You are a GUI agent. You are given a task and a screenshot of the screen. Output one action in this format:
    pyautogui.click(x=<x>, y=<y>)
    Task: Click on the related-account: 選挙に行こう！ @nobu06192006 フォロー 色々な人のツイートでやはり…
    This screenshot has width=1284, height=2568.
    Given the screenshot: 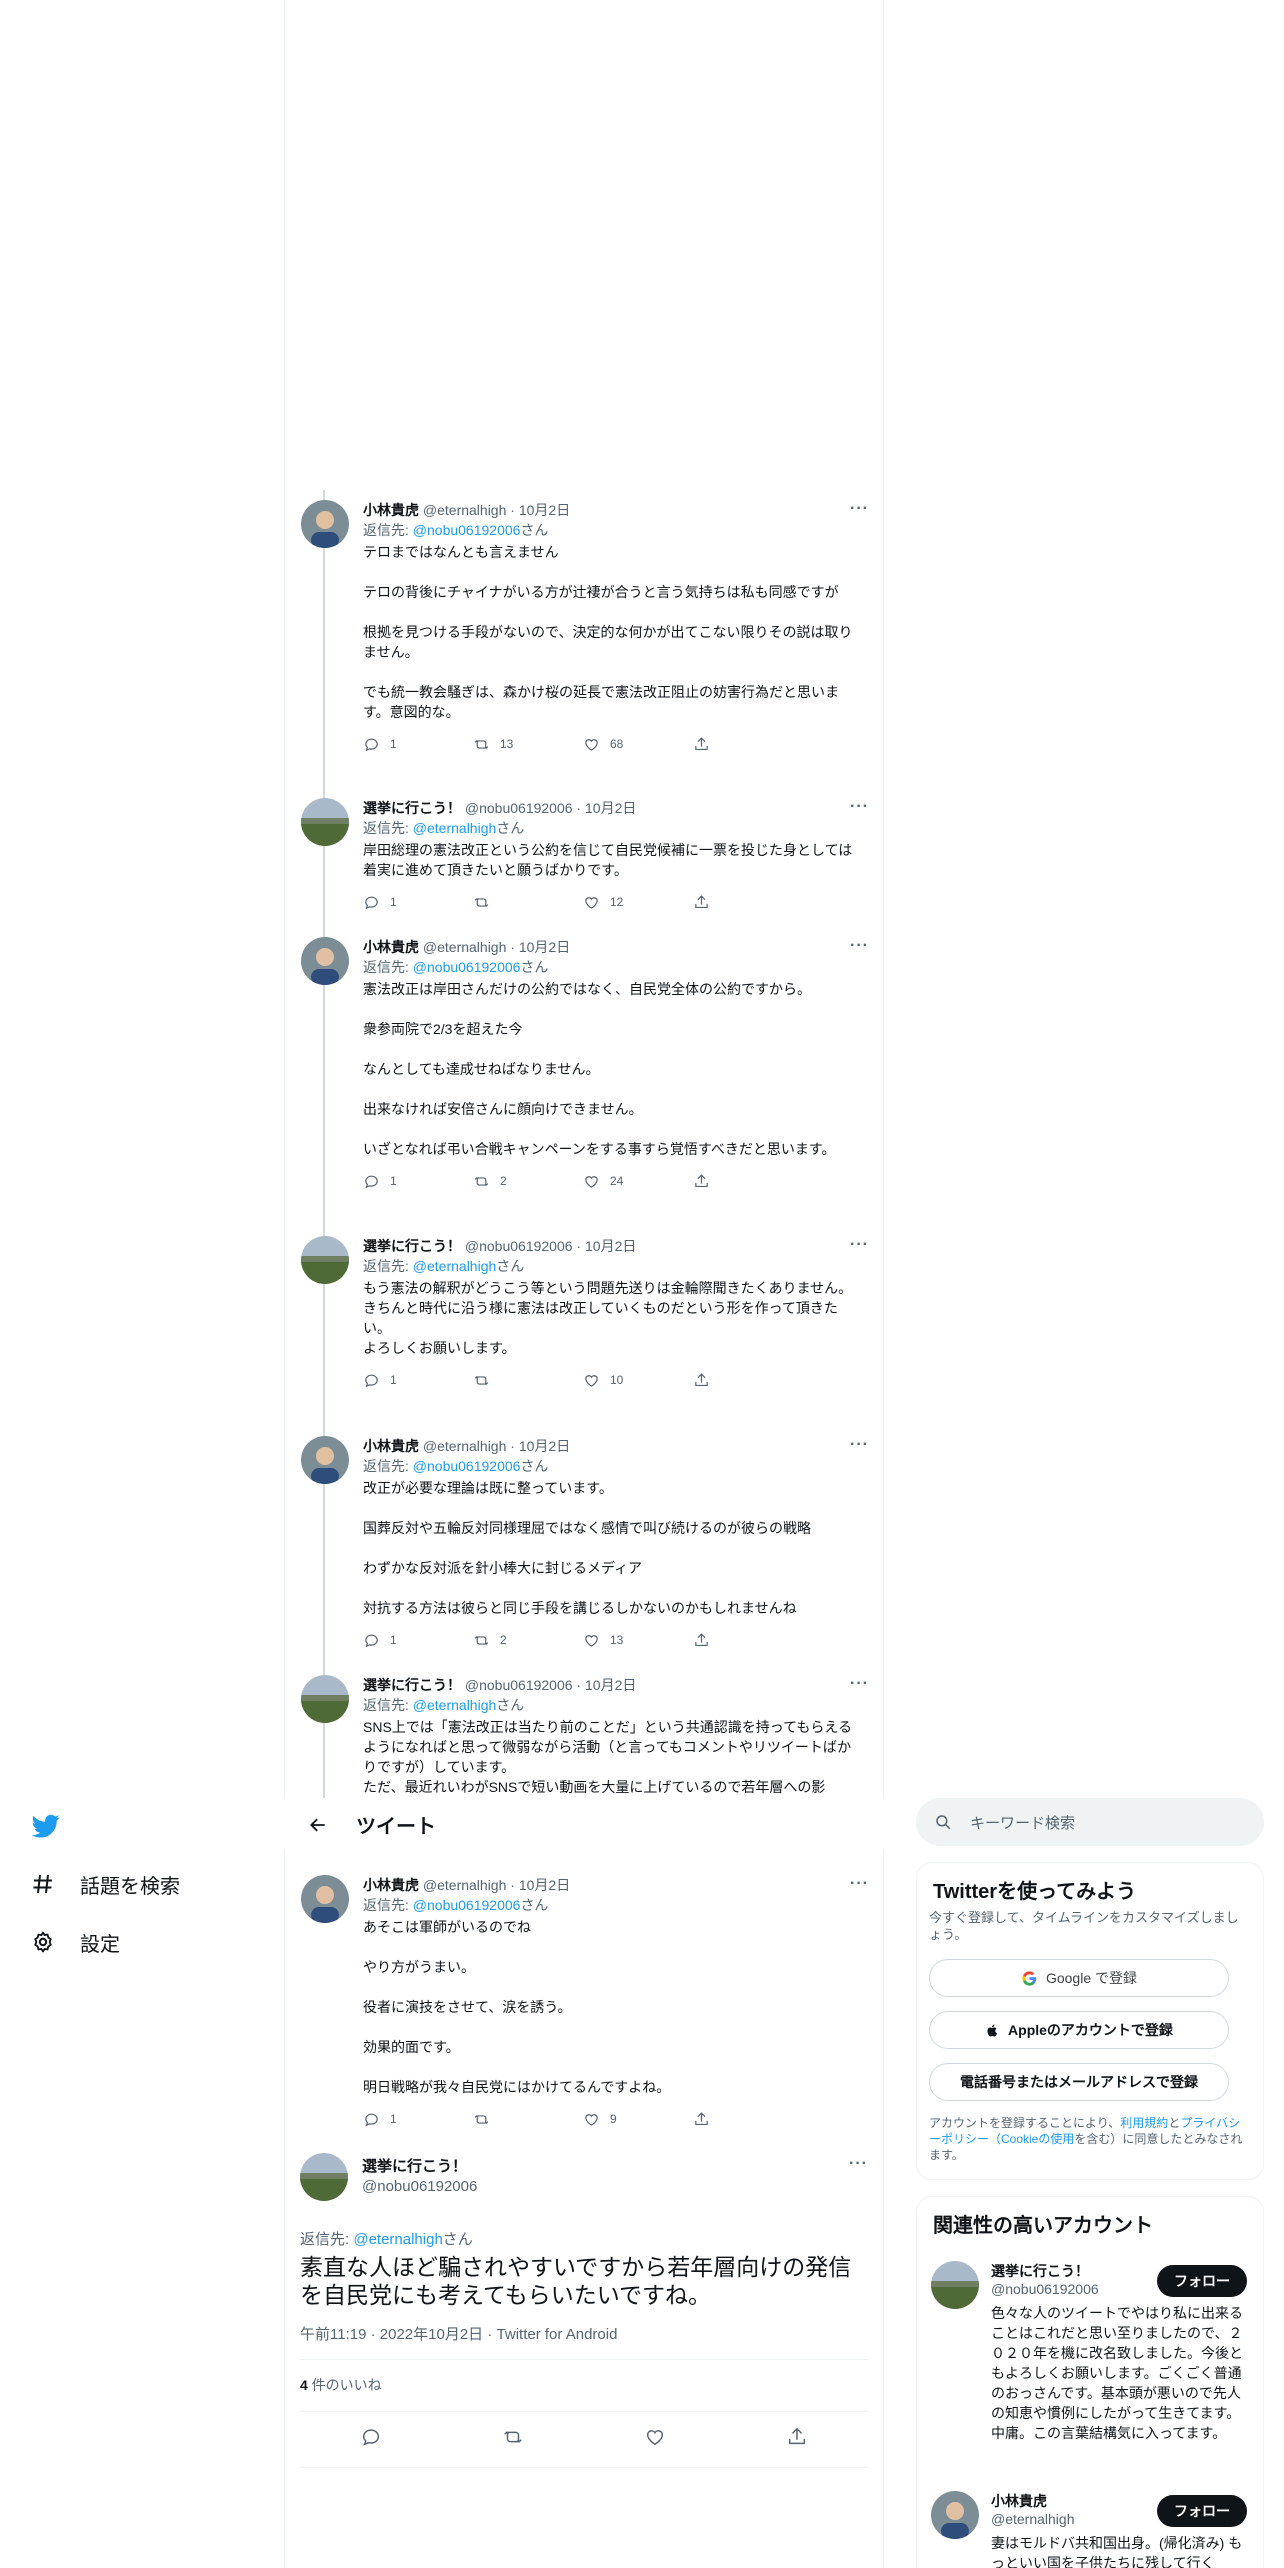 What is the action you would take?
    pyautogui.click(x=1090, y=2364)
    